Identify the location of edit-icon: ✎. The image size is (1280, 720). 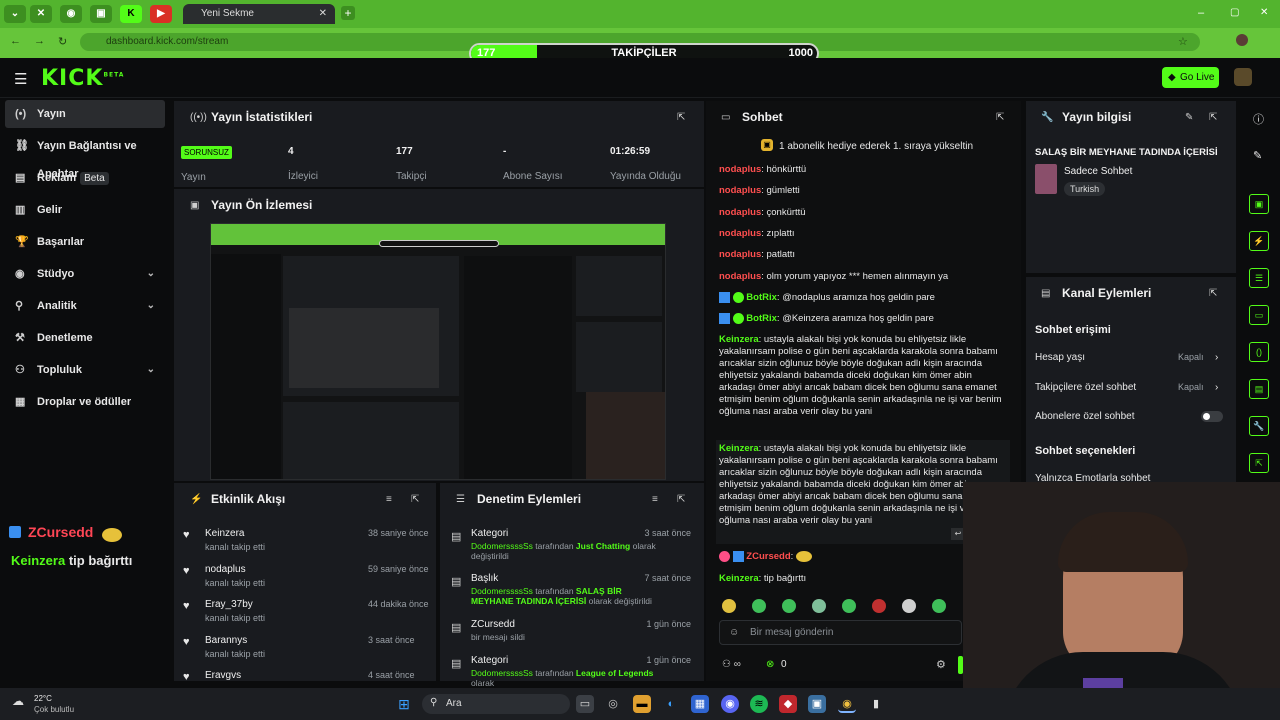
(1257, 155).